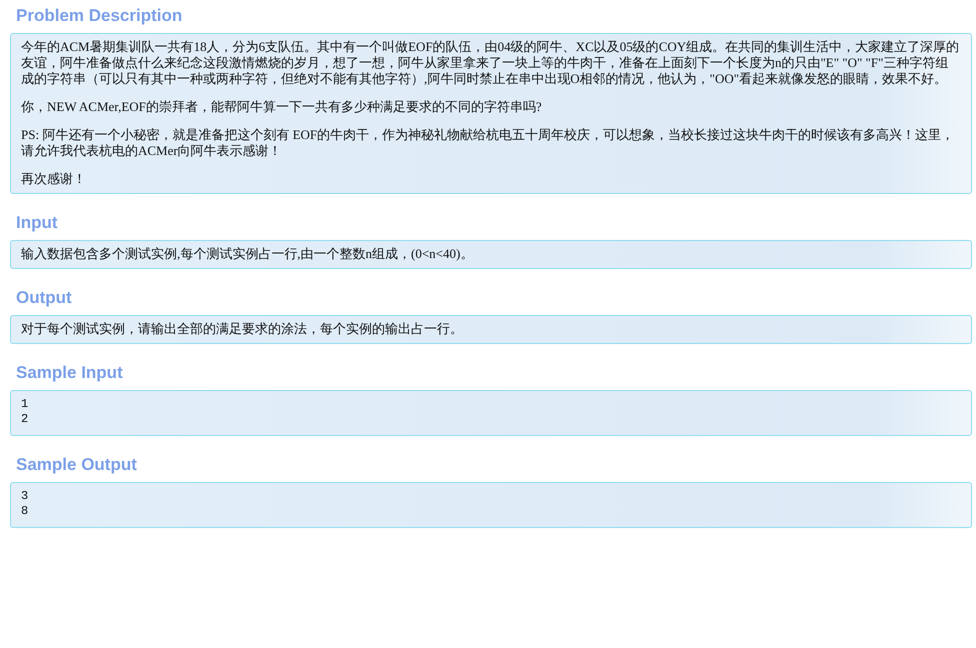  Describe the element at coordinates (25, 511) in the screenshot. I see `sample-line: 8` at that location.